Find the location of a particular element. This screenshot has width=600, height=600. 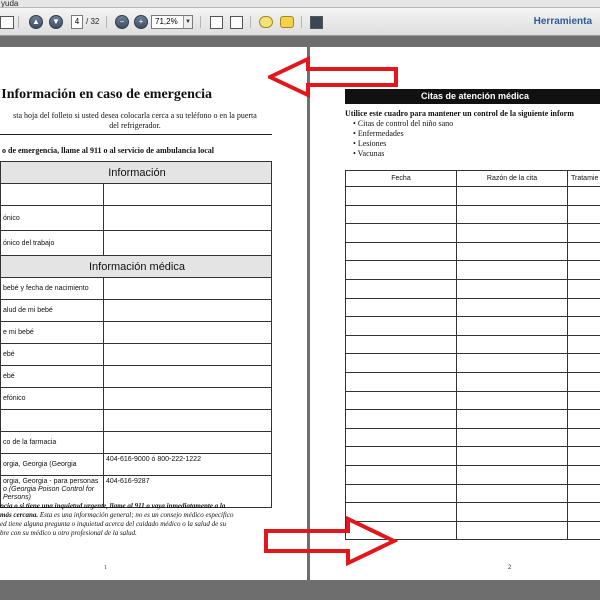

table-cell-label: ónico del trabajo is located at coordinates (52, 243).